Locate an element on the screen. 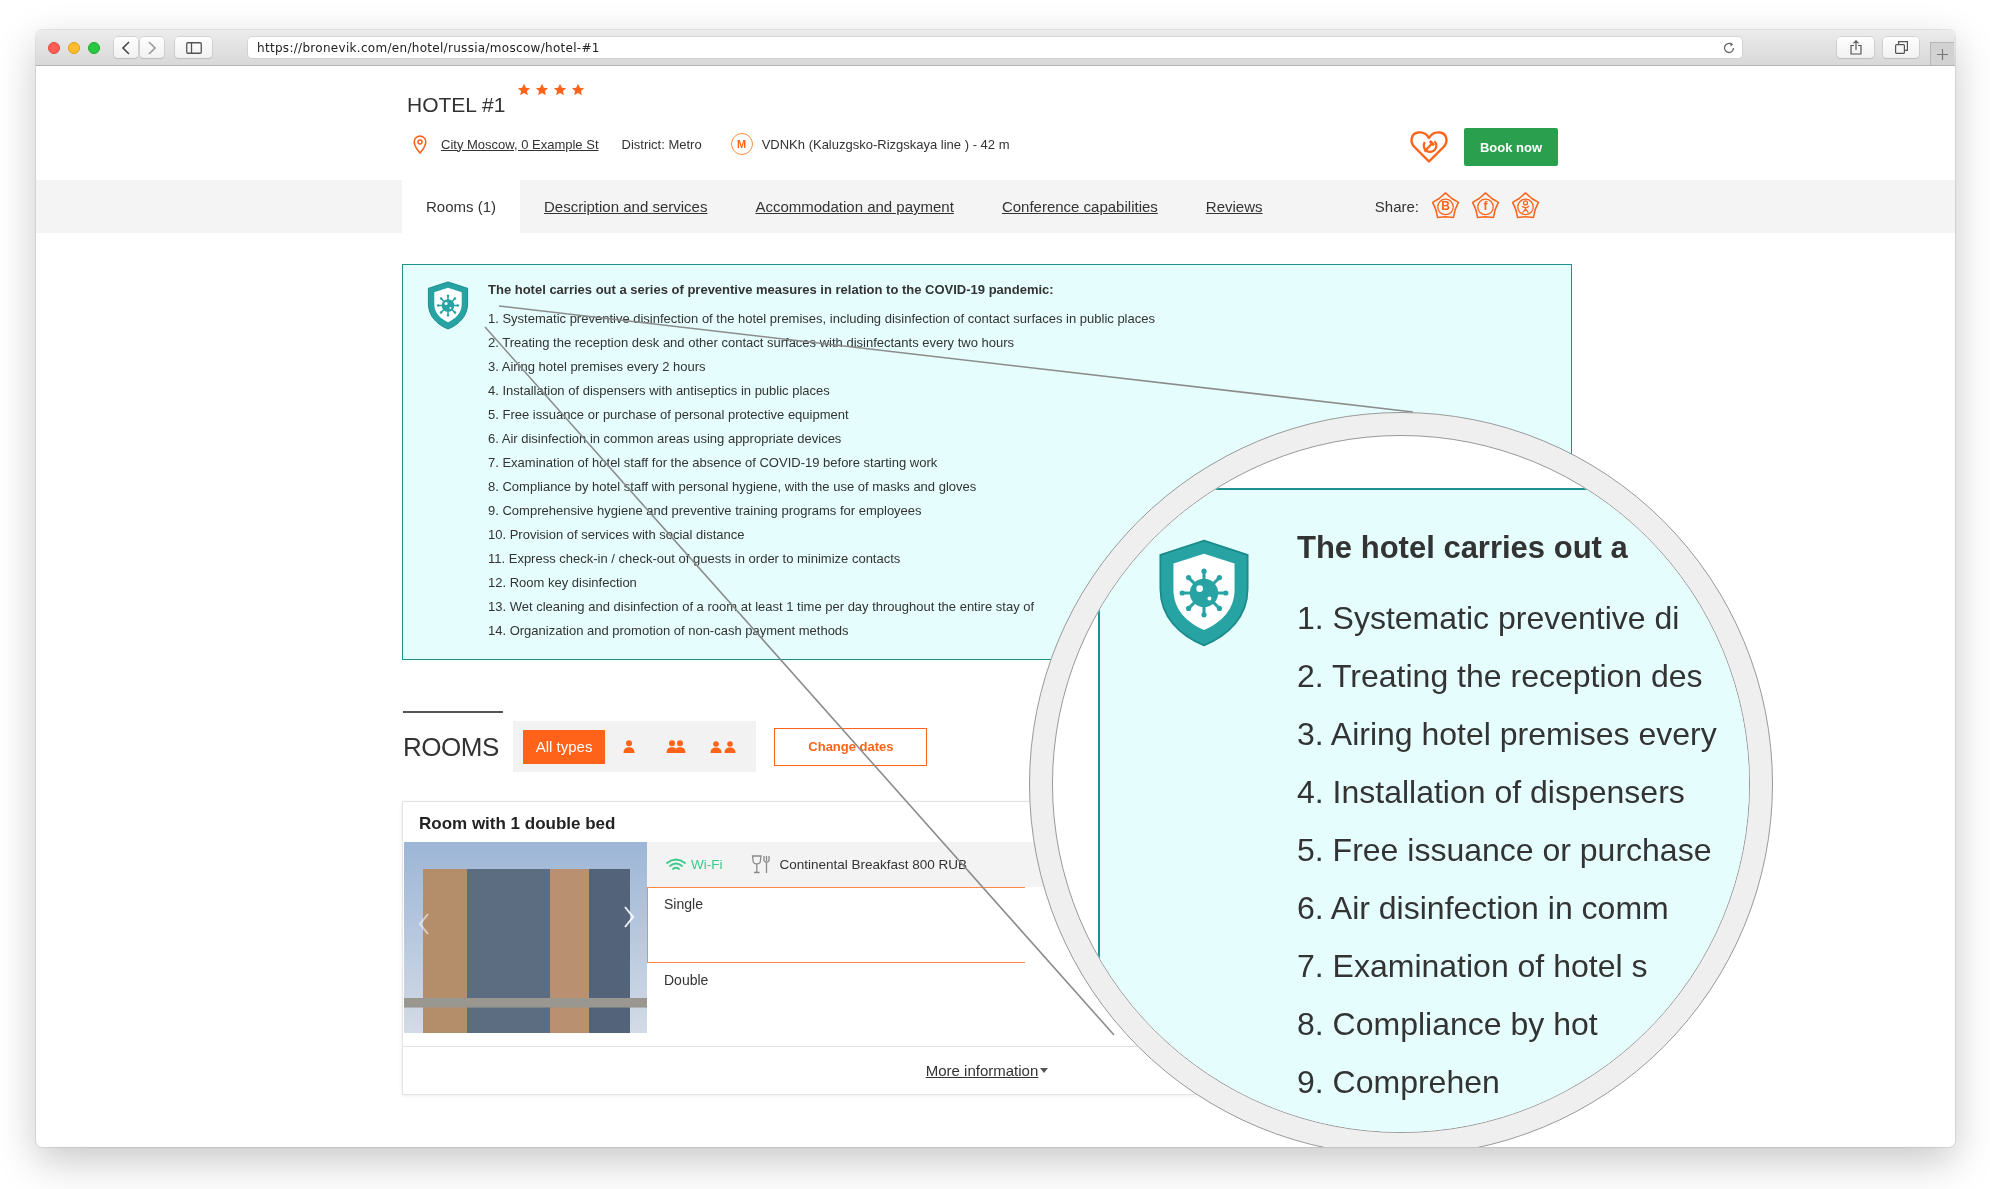 The image size is (1990, 1189). share-button is located at coordinates (1855, 47).